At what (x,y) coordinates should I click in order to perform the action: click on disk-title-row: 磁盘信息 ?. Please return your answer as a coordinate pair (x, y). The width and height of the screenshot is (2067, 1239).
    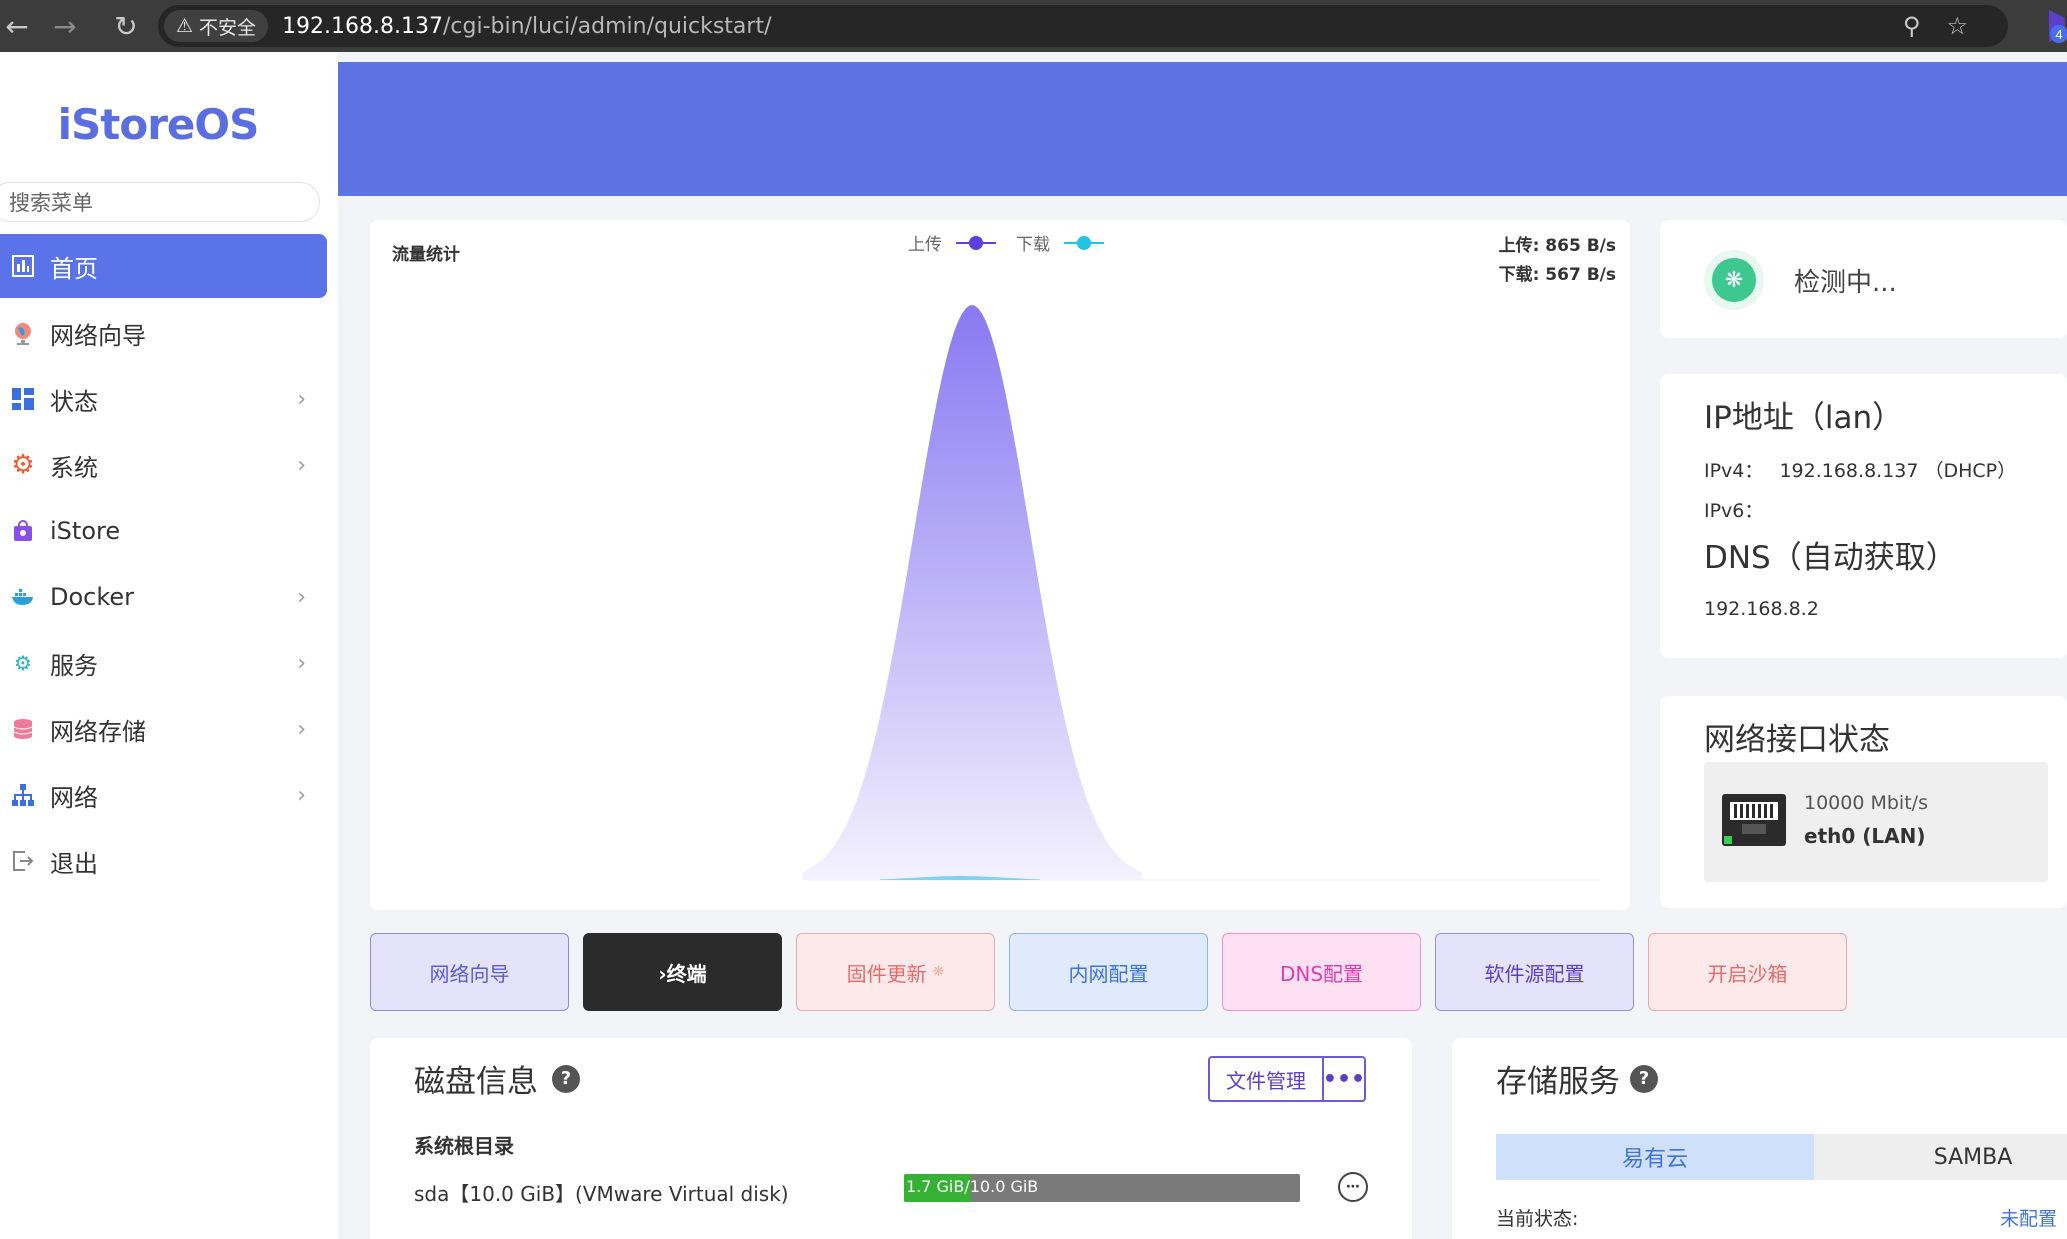
    Looking at the image, I should click on (497, 1078).